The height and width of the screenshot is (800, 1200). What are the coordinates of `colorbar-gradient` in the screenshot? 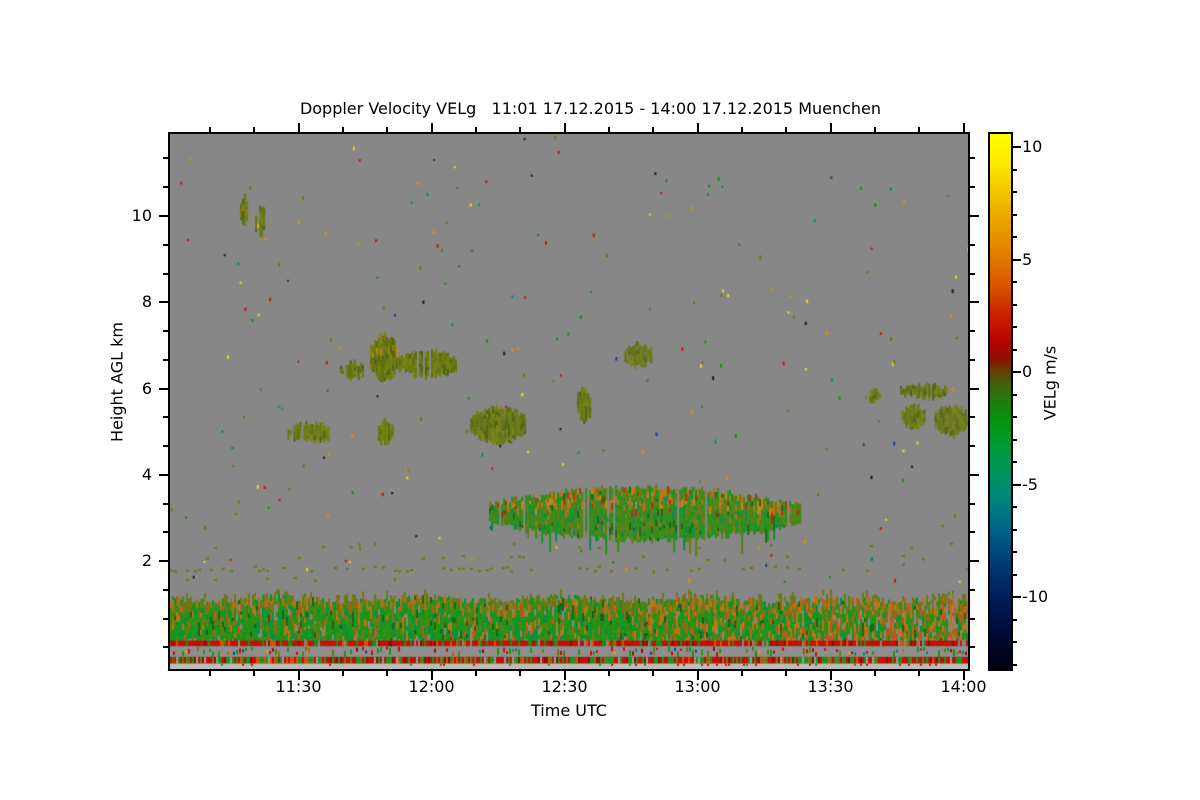 It's located at (1000, 401).